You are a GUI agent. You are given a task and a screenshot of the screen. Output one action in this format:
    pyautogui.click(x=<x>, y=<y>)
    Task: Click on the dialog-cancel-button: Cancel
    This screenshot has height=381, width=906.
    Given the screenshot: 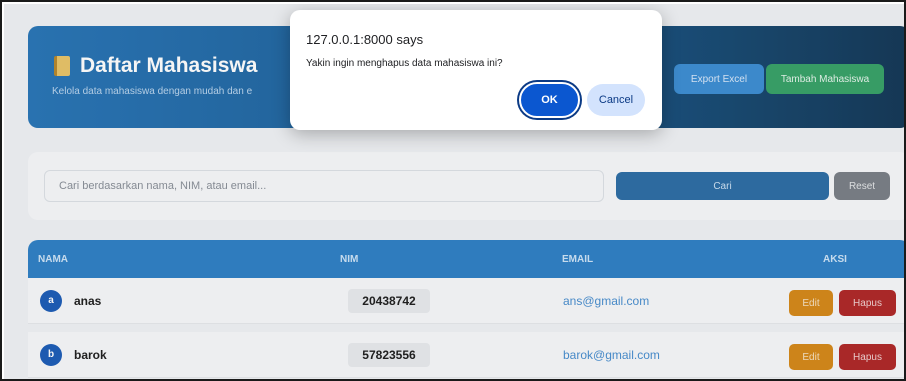 What is the action you would take?
    pyautogui.click(x=616, y=100)
    